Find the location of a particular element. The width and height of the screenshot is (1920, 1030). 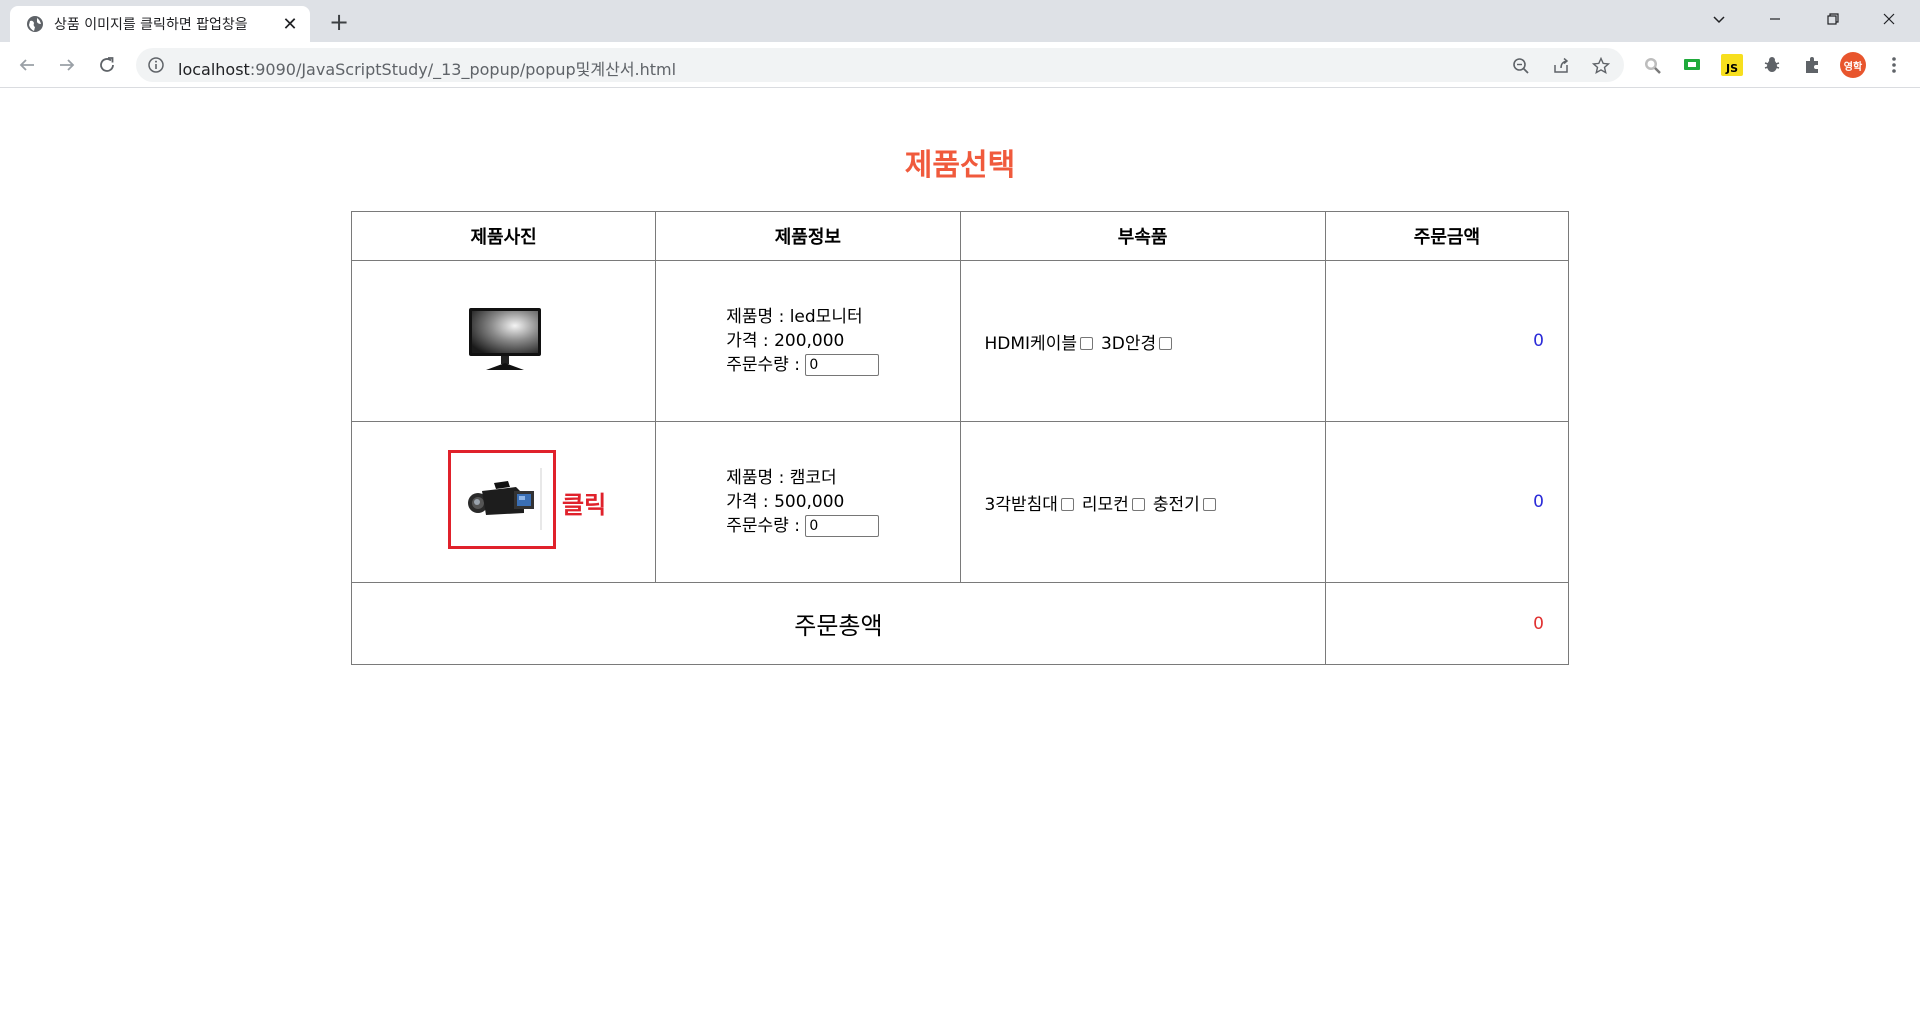

reload-button is located at coordinates (107, 65).